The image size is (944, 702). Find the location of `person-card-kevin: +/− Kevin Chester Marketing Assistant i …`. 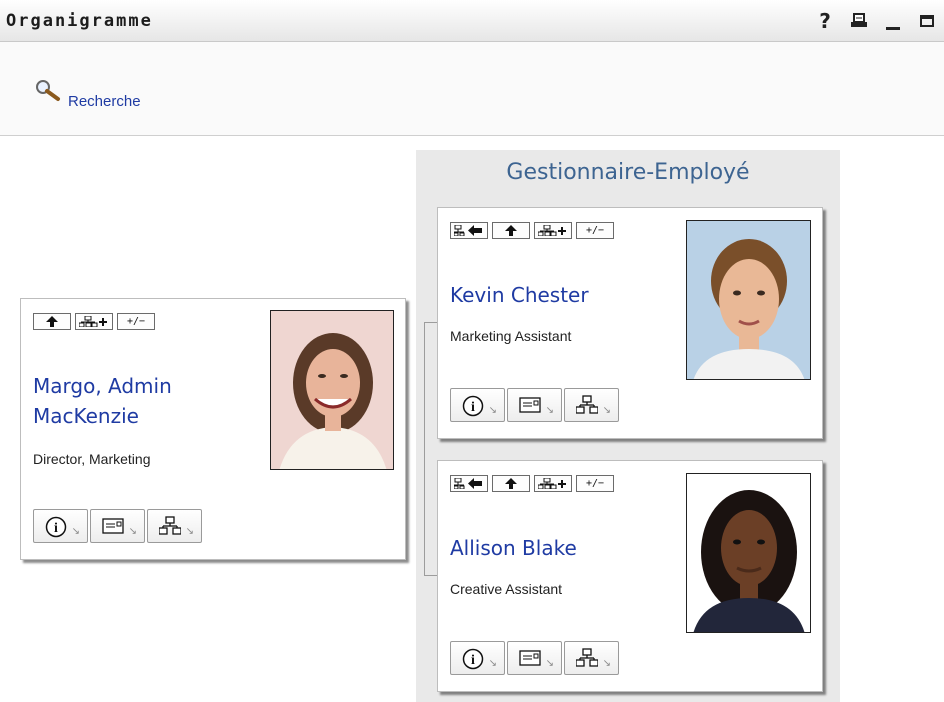

person-card-kevin: +/− Kevin Chester Marketing Assistant i … is located at coordinates (630, 323).